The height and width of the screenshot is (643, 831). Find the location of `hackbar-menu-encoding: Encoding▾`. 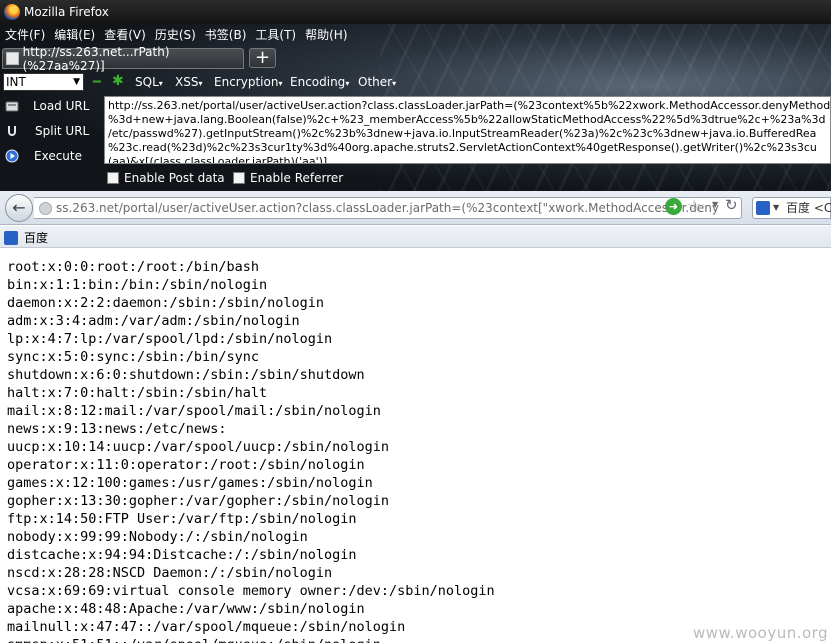

hackbar-menu-encoding: Encoding▾ is located at coordinates (319, 82).